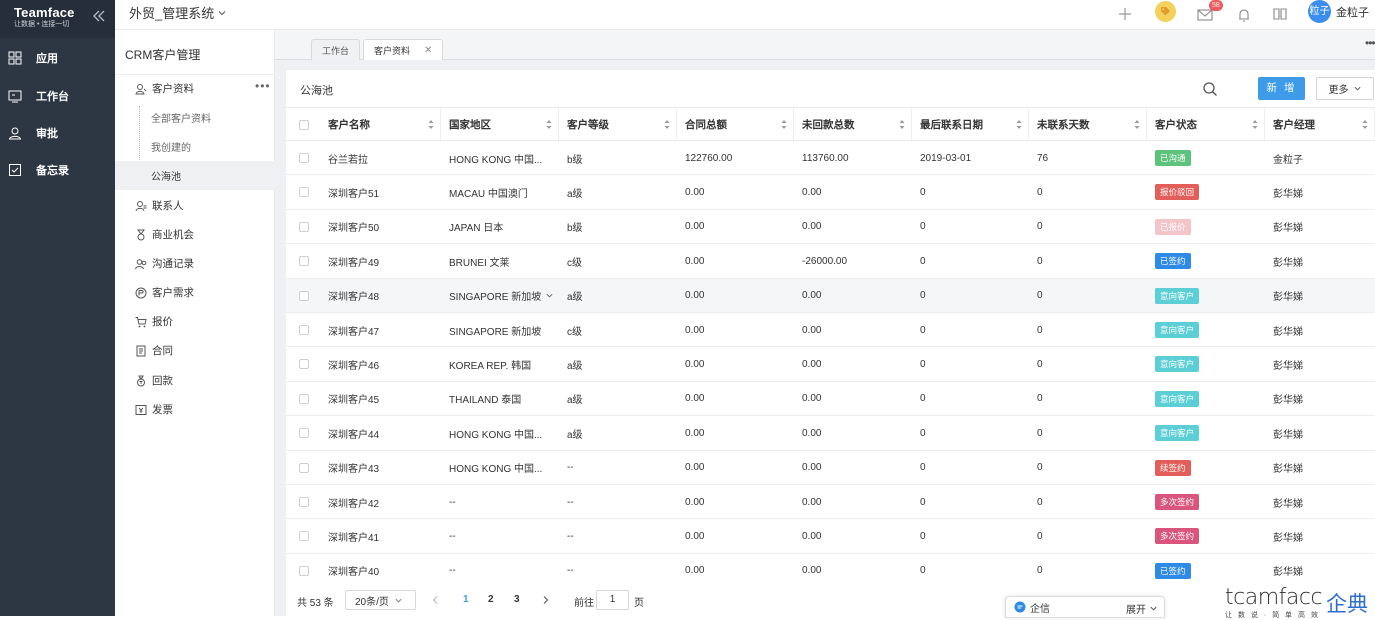 The image size is (1375, 620). I want to click on collapse-sidebar-icon, so click(99, 16).